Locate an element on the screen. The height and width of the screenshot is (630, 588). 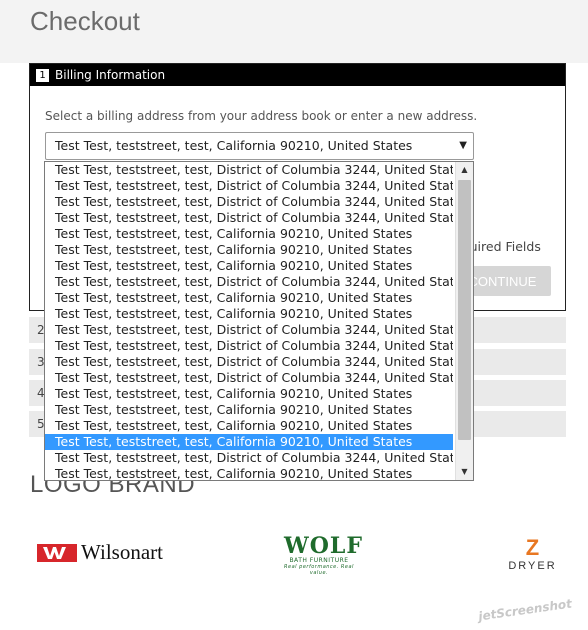
watermark: jetScreenshot is located at coordinates (525, 610).